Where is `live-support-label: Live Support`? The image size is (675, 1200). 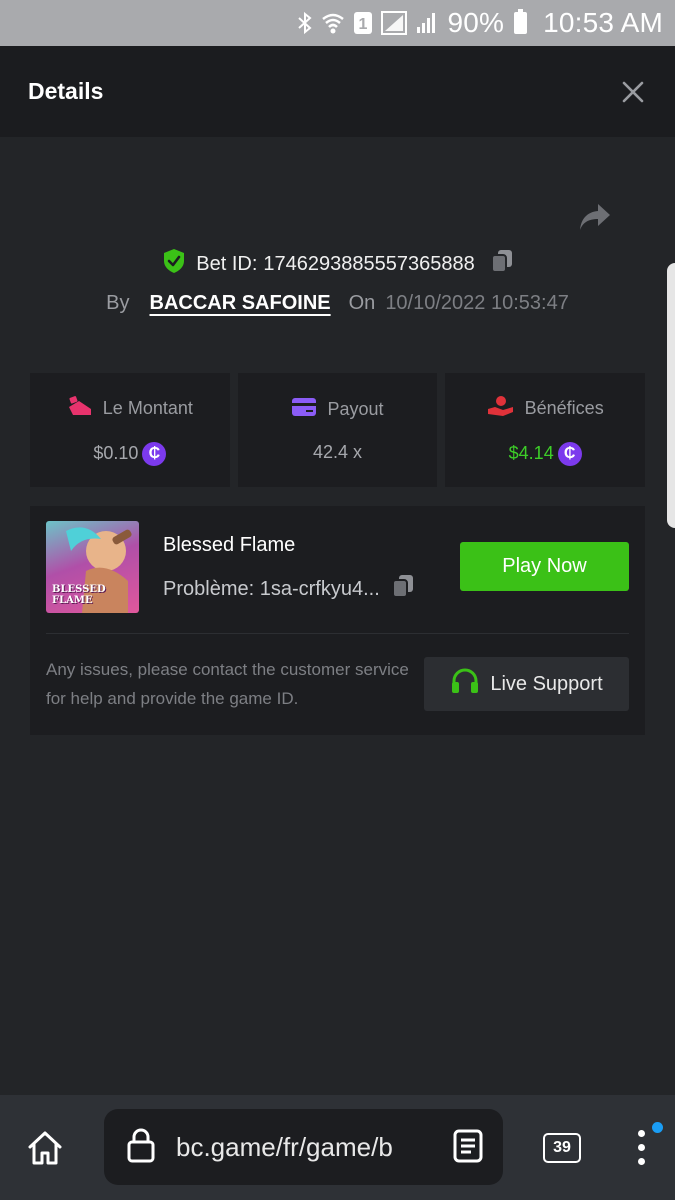
live-support-label: Live Support is located at coordinates (546, 683).